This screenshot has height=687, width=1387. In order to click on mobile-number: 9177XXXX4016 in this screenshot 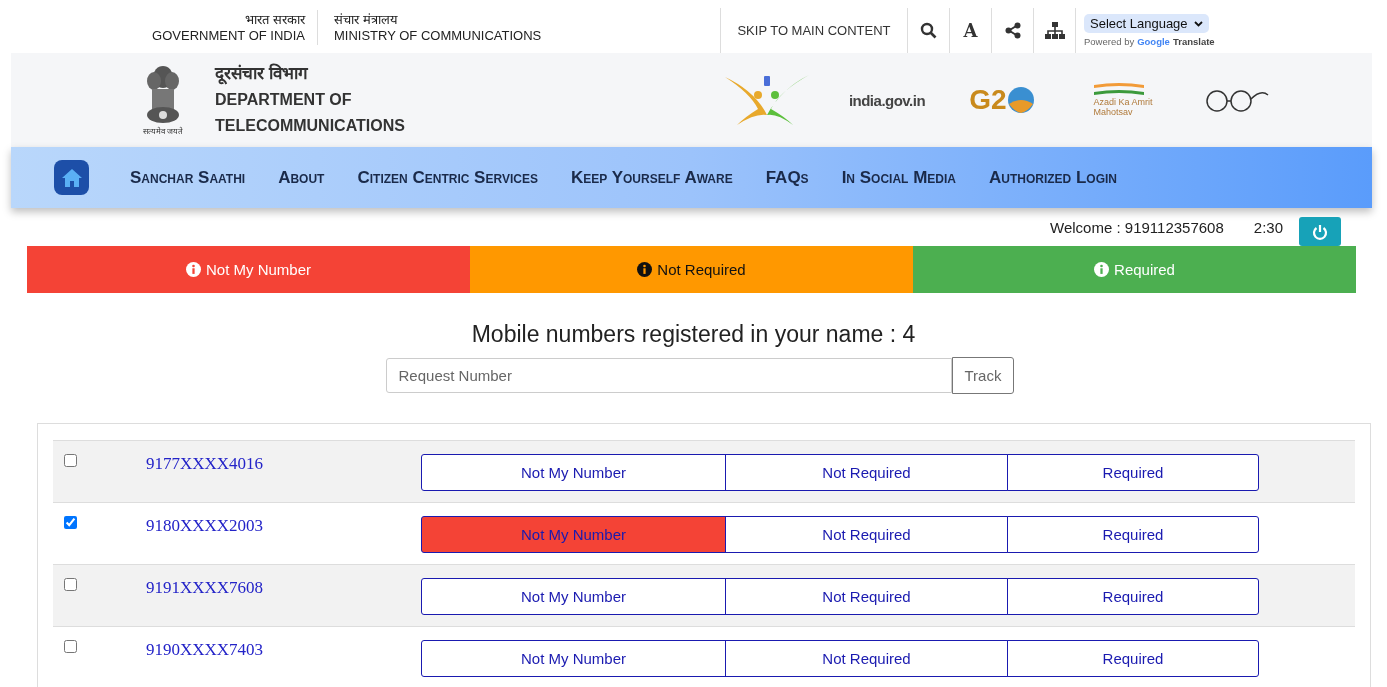, I will do `click(205, 464)`.